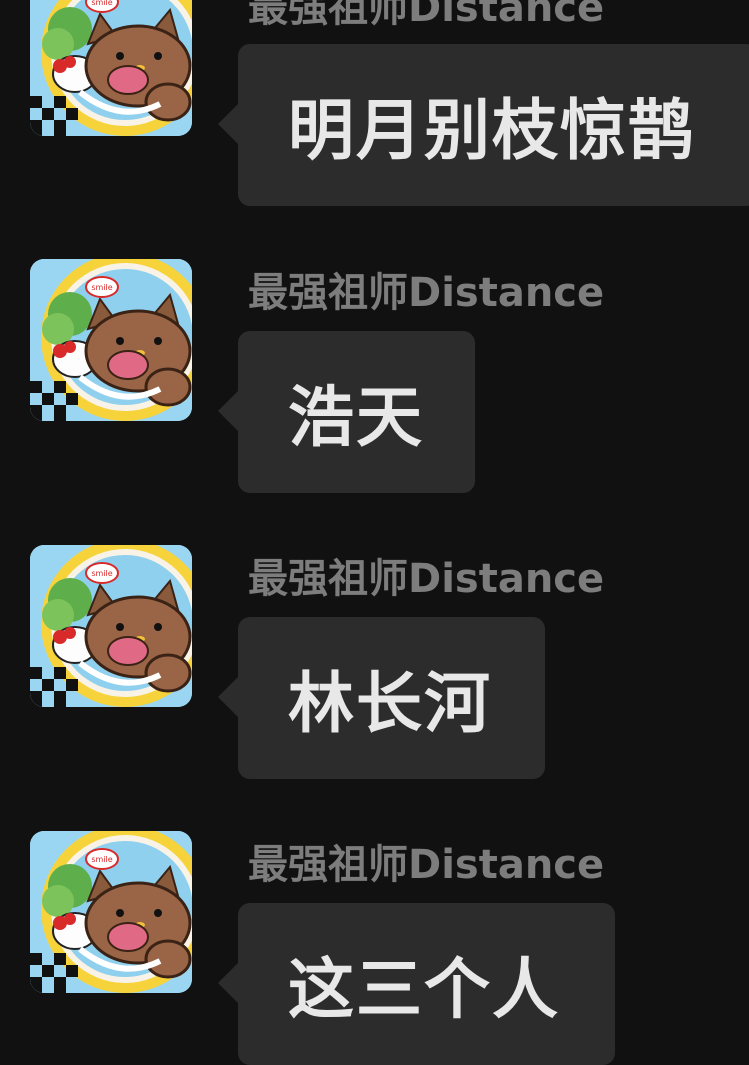  I want to click on message-text: 明月别枝惊鹊, so click(492, 130).